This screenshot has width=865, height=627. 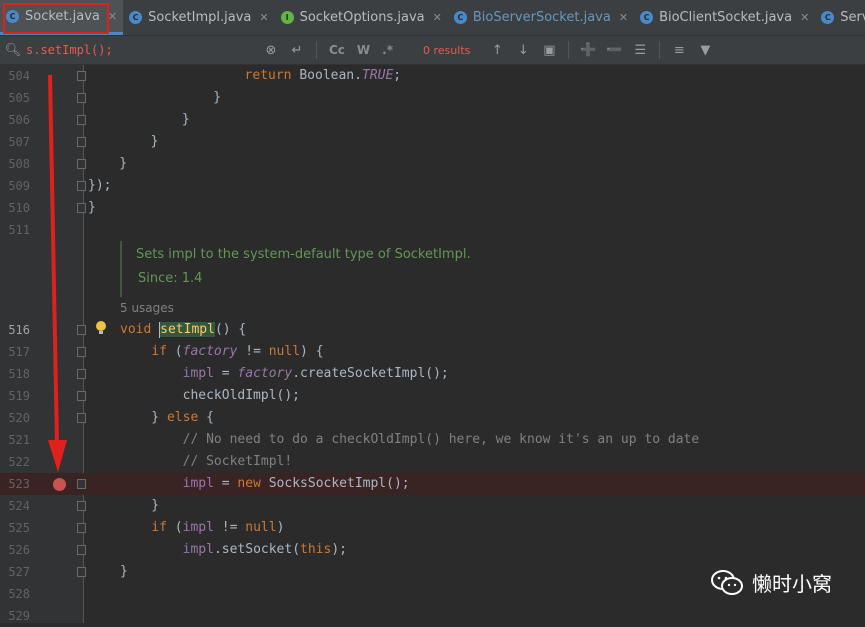 I want to click on code-line: 507 }, so click(x=432, y=142).